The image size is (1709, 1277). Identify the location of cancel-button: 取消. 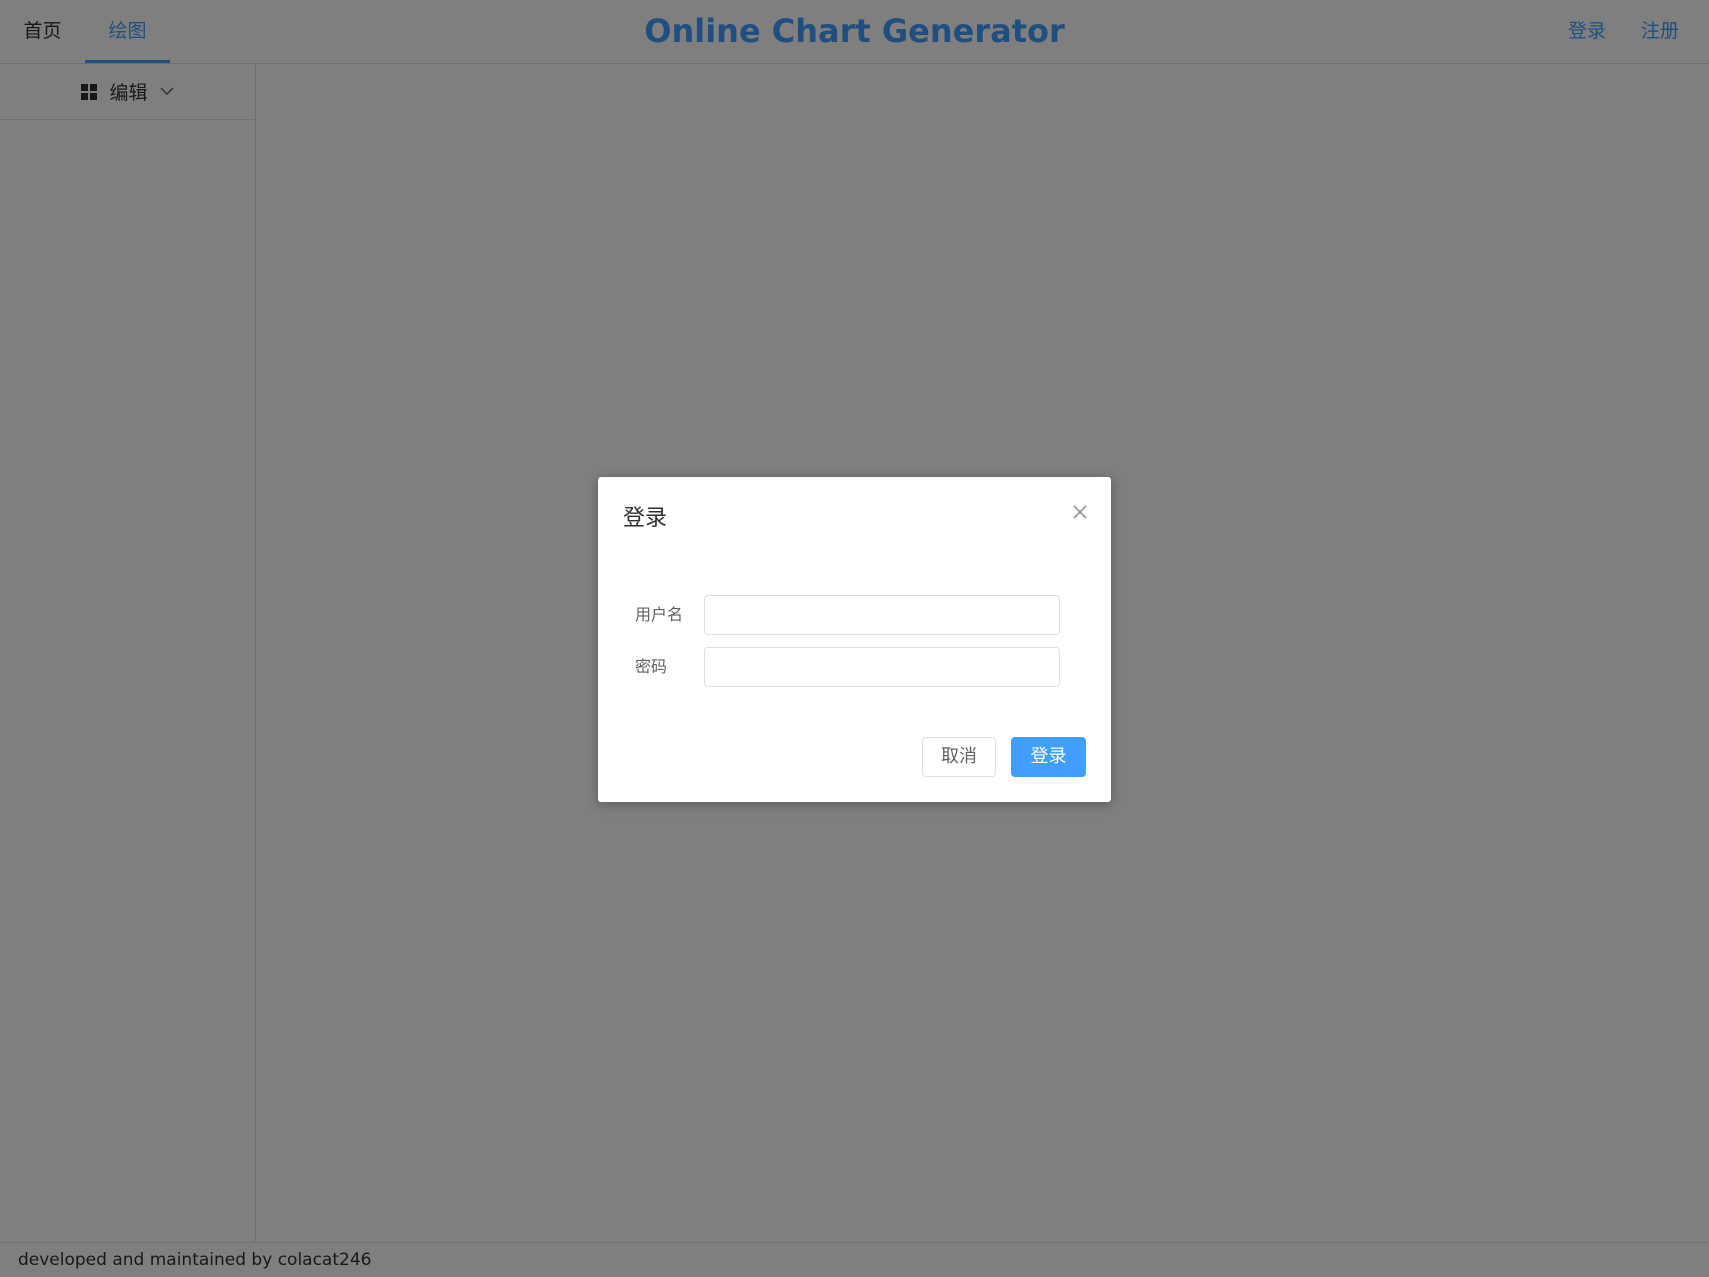
(959, 757).